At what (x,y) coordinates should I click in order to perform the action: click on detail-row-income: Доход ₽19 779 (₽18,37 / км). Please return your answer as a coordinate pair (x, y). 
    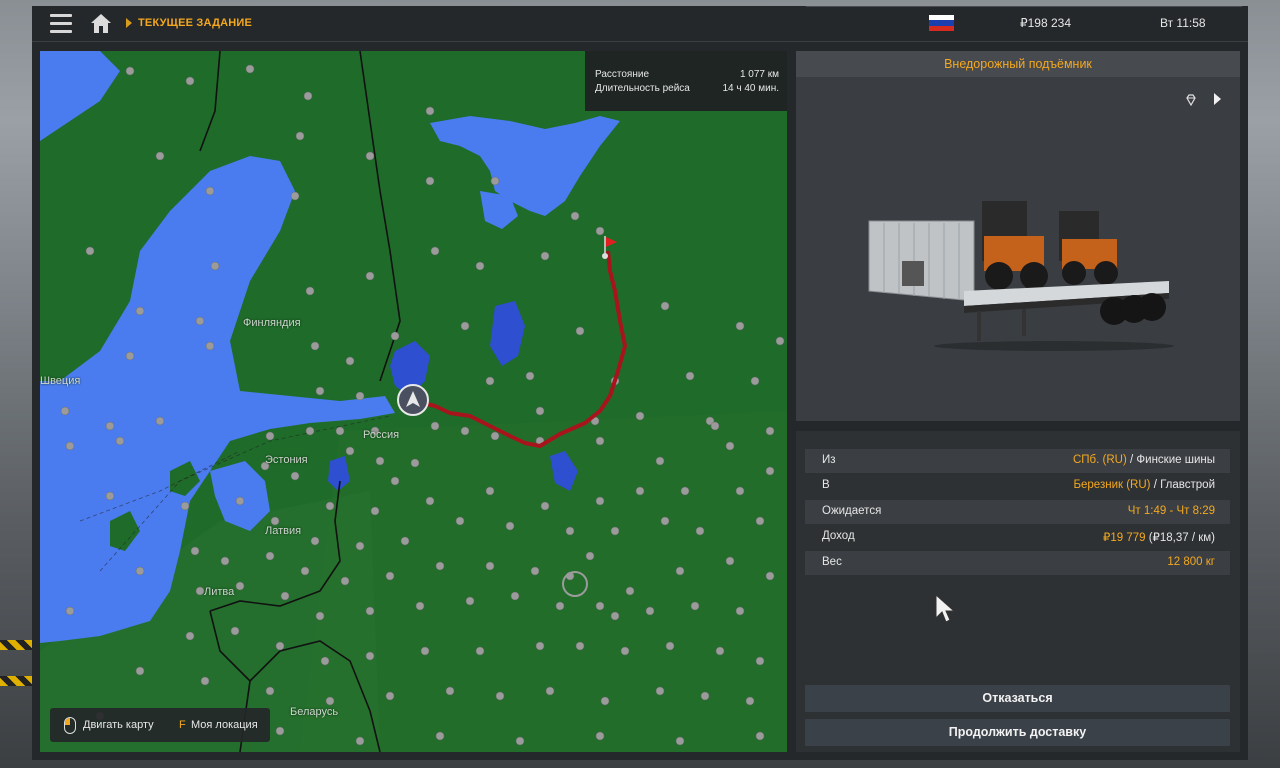
    Looking at the image, I should click on (1017, 537).